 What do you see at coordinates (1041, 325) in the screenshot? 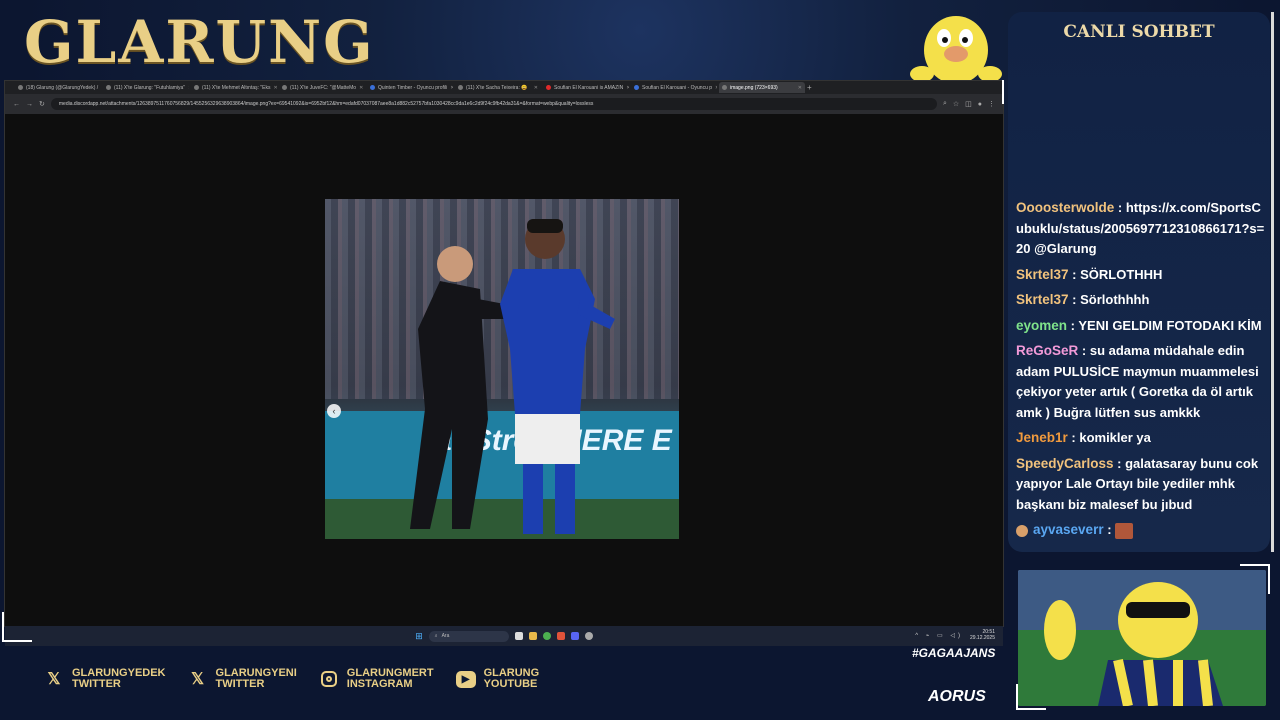
I see `chat-username: eyomen` at bounding box center [1041, 325].